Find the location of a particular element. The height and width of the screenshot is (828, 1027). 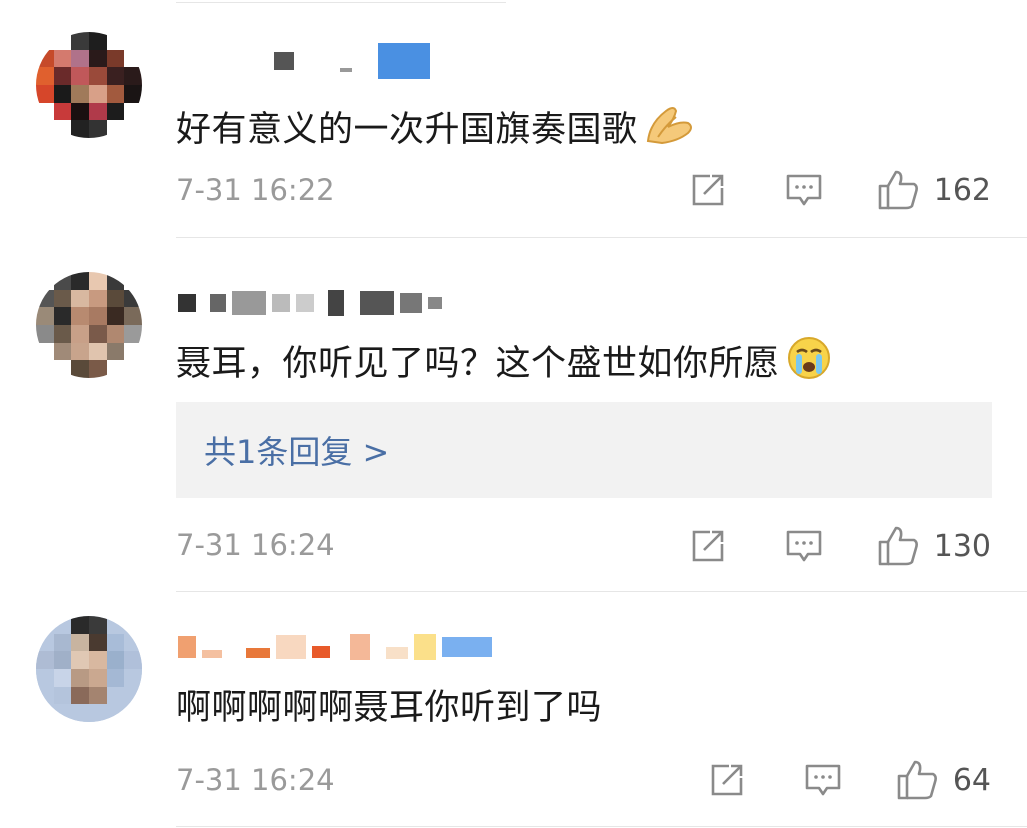

comment-actions: 64 is located at coordinates (849, 780).